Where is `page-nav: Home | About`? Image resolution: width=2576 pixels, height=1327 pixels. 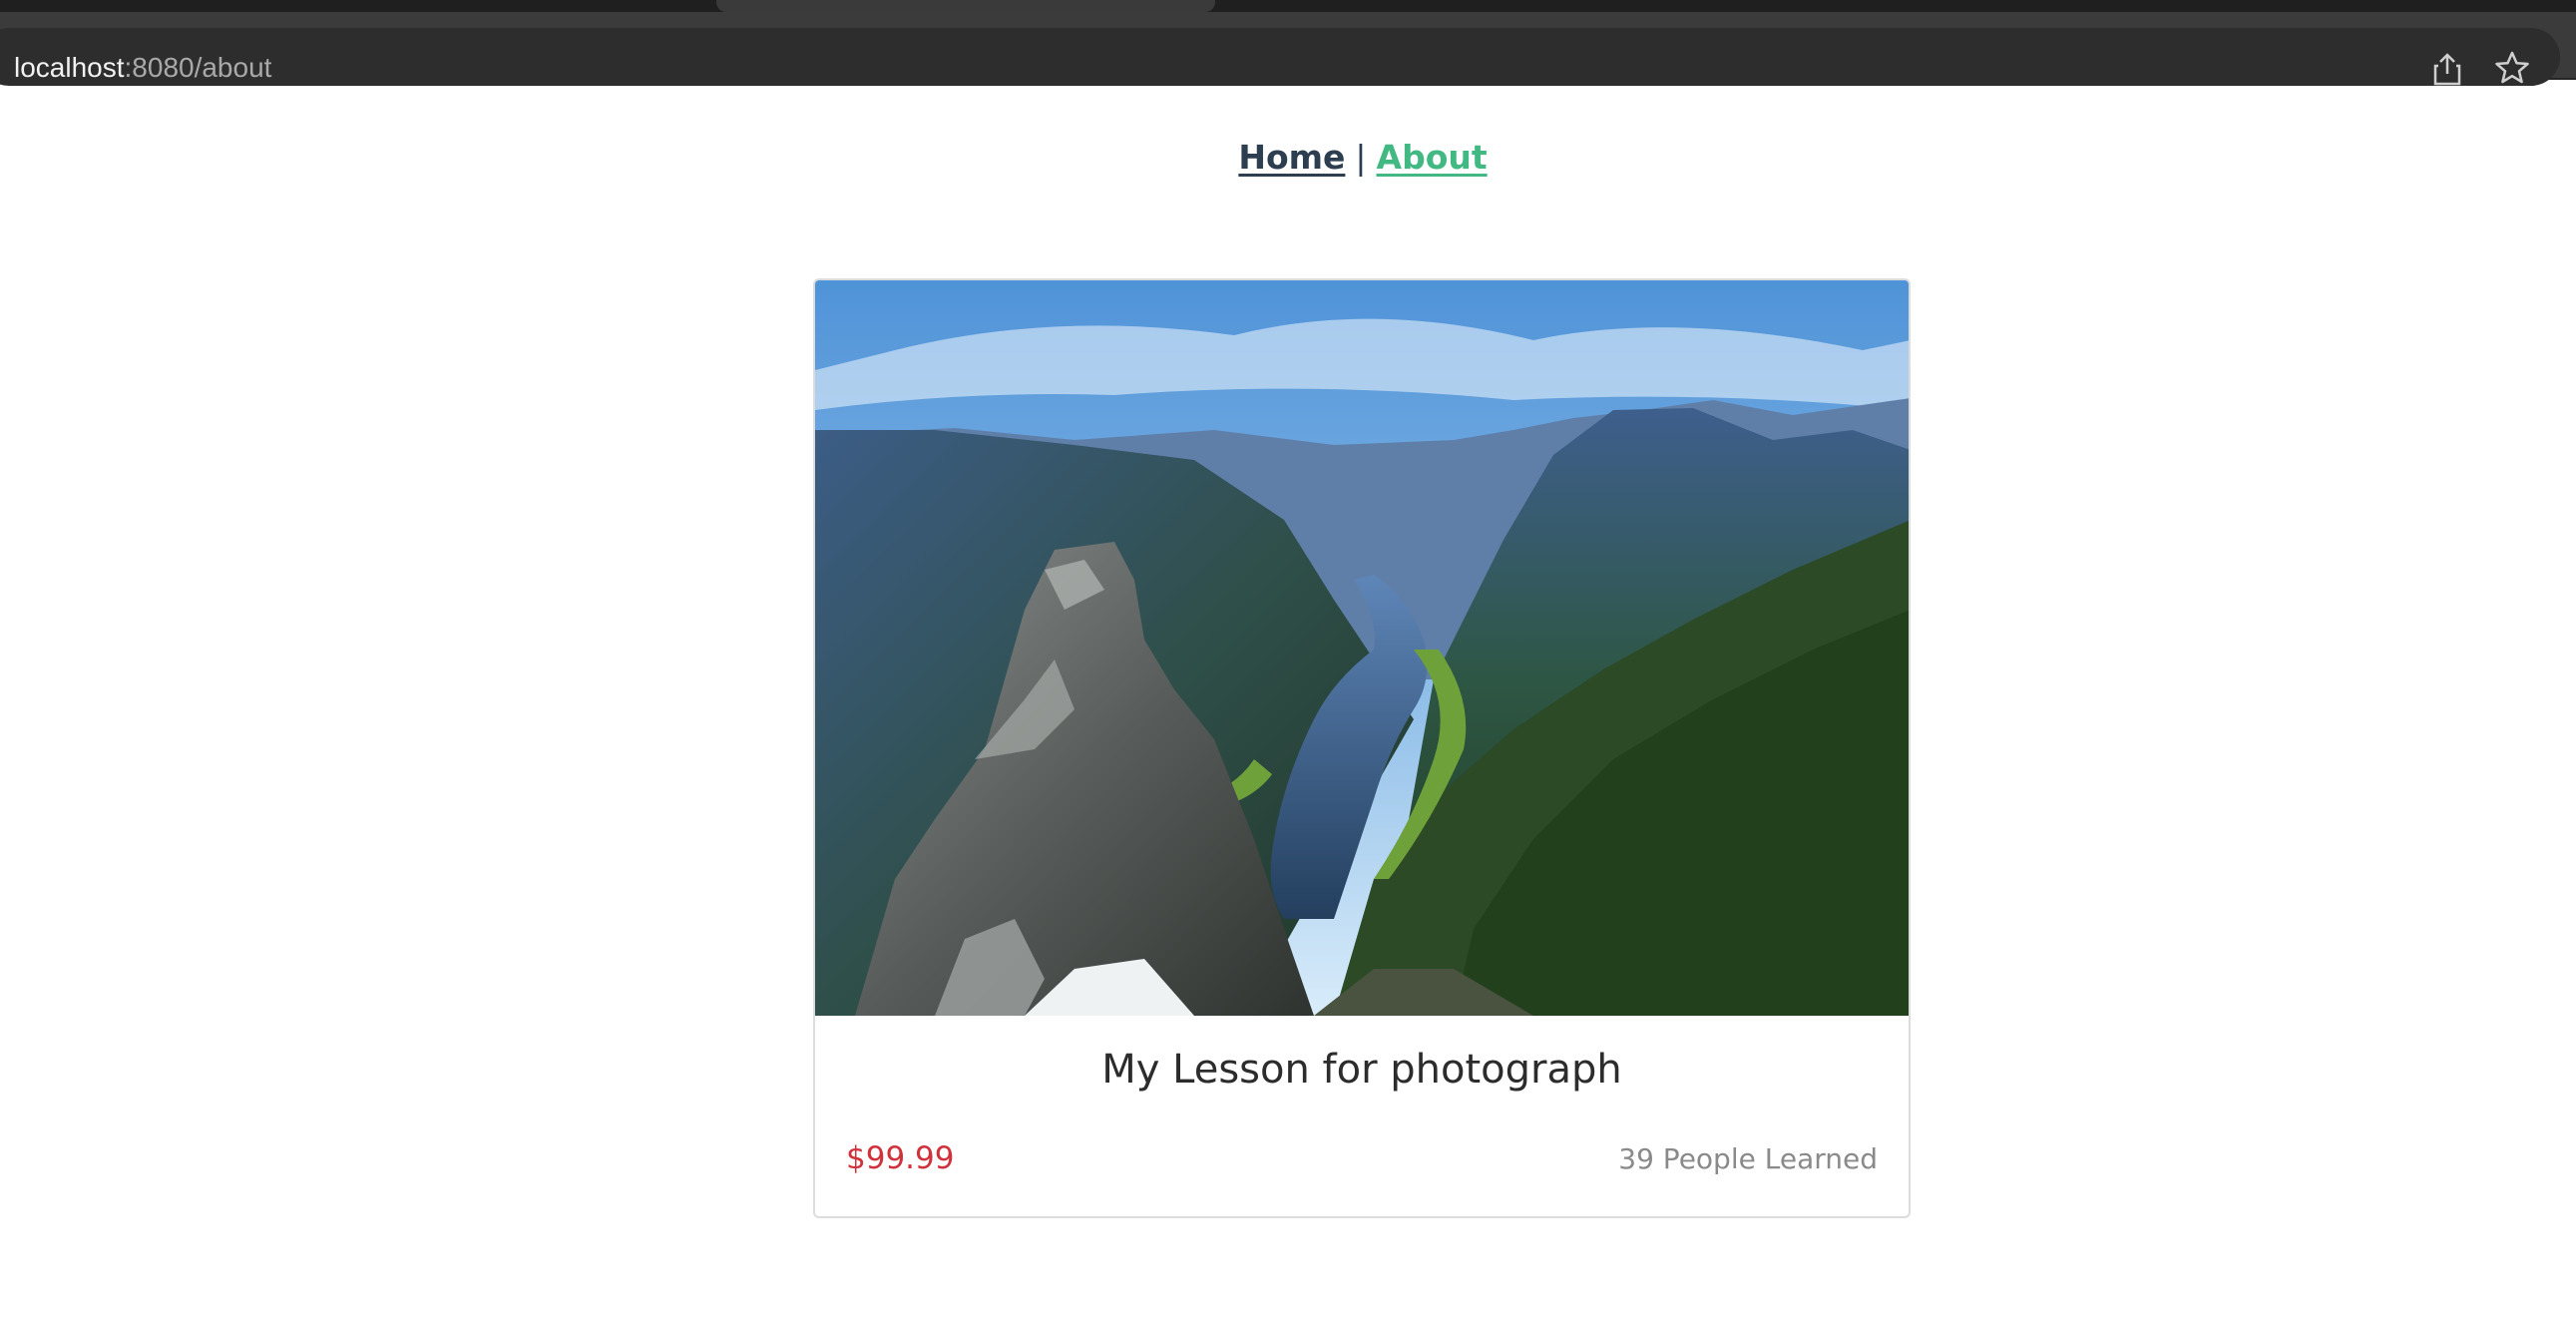 page-nav: Home | About is located at coordinates (1288, 157).